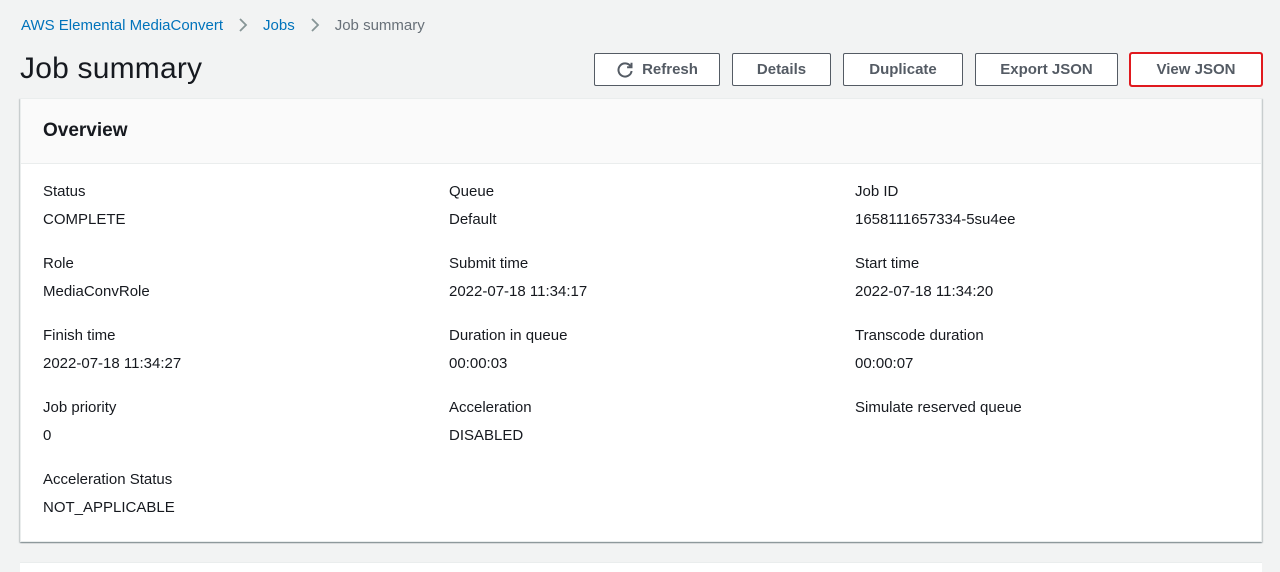 Image resolution: width=1280 pixels, height=572 pixels. I want to click on field-transcode-duration: Transcode duration 00:00:07, so click(1045, 350).